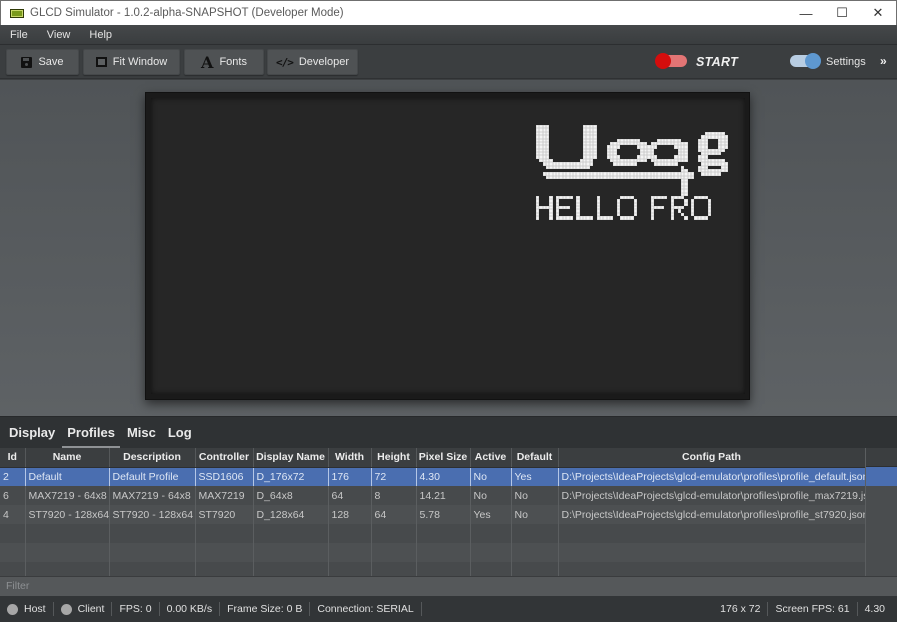  I want to click on table-cell: 4.30, so click(443, 476).